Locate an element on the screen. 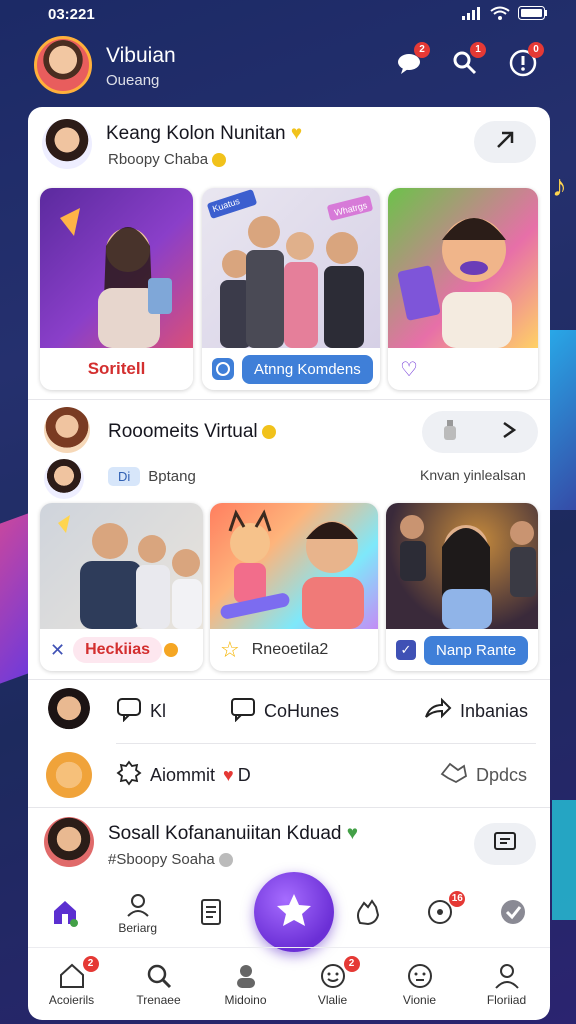 Image resolution: width=576 pixels, height=1024 pixels. post1-tile-1: Soritell is located at coordinates (116, 289).